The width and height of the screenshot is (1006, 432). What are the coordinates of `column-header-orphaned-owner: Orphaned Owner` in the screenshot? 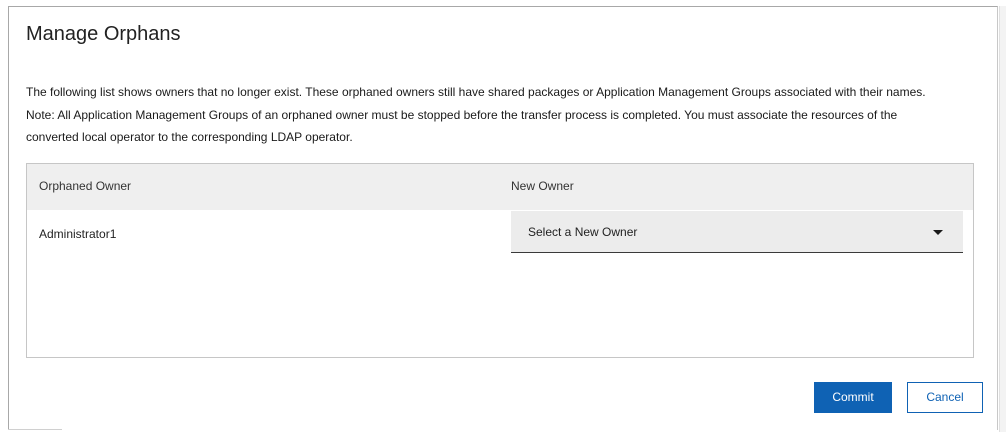 It's located at (85, 186).